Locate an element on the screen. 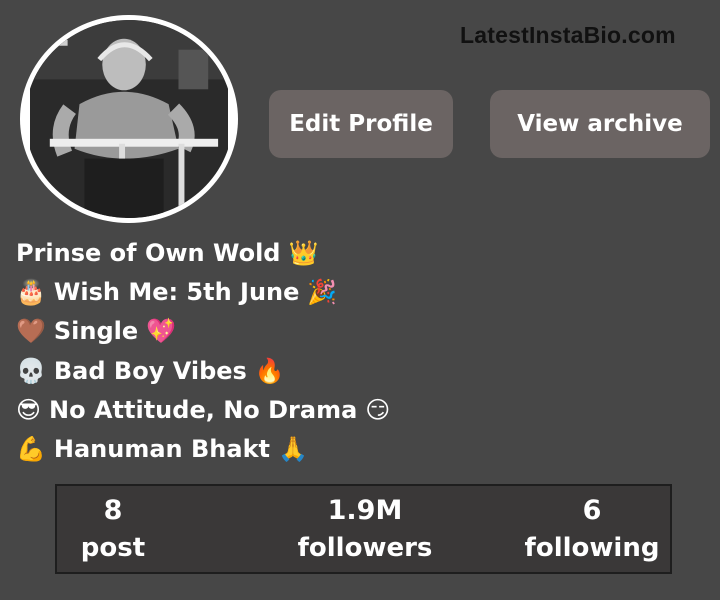 The height and width of the screenshot is (600, 720). bio-text: No Attitude, No Drama is located at coordinates (203, 409).